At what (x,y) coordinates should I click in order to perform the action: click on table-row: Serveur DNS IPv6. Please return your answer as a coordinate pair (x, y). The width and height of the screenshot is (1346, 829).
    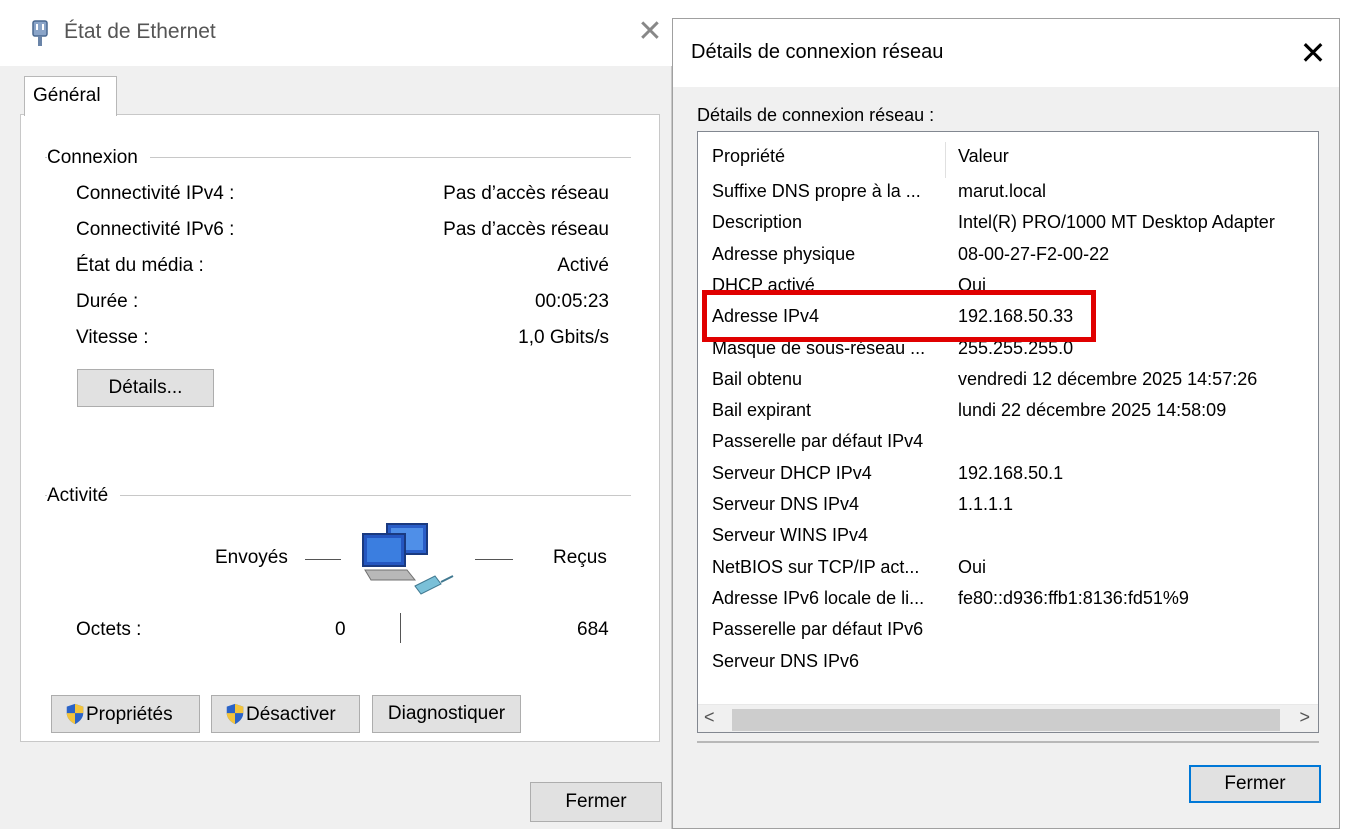
    Looking at the image, I should click on (1008, 661).